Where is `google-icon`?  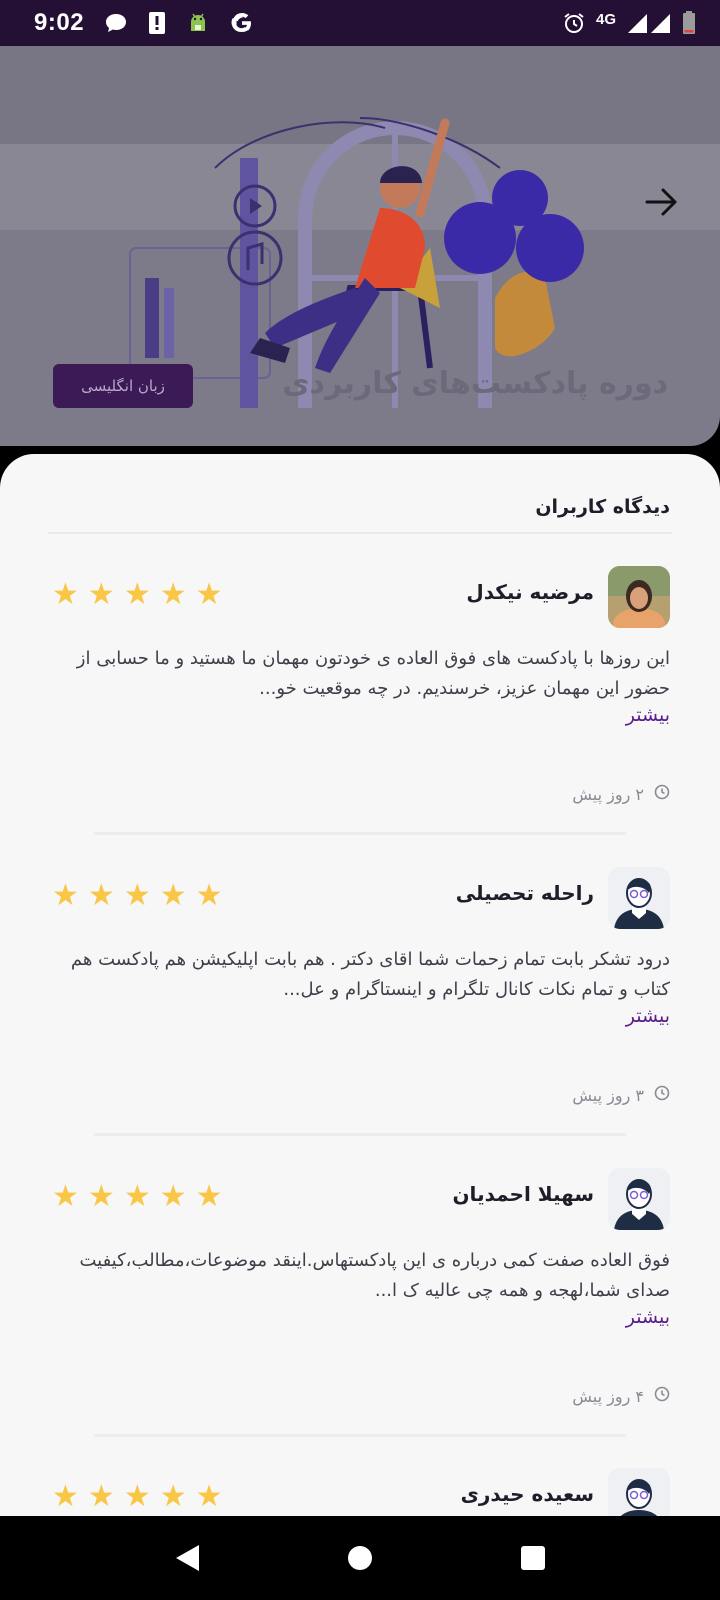
google-icon is located at coordinates (242, 23).